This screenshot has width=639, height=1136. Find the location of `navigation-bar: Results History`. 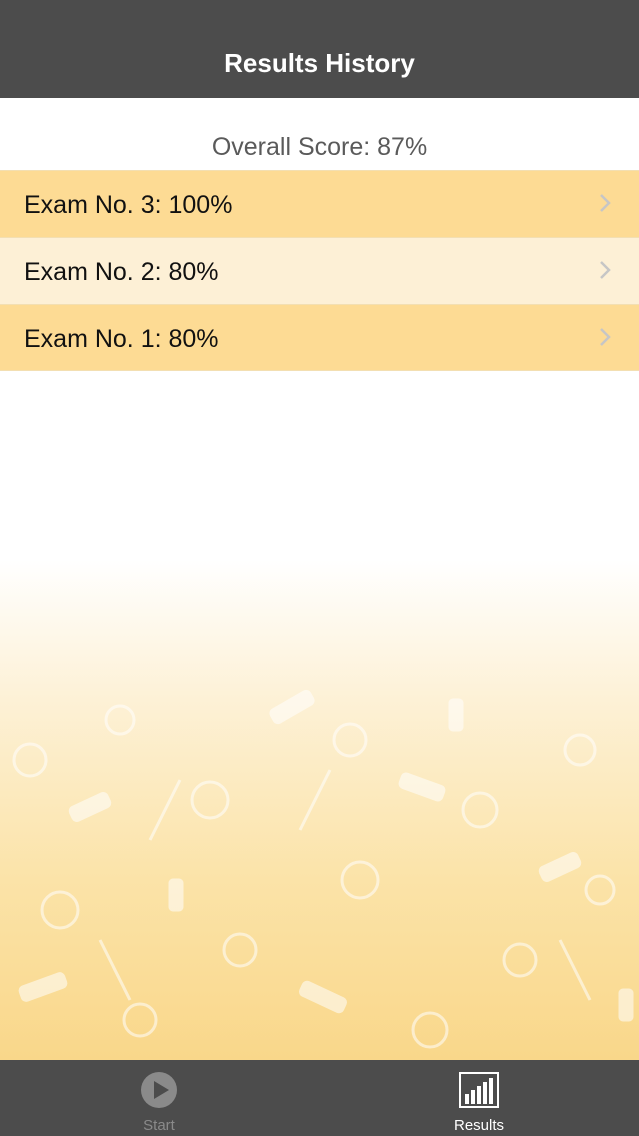

navigation-bar: Results History is located at coordinates (319, 49).